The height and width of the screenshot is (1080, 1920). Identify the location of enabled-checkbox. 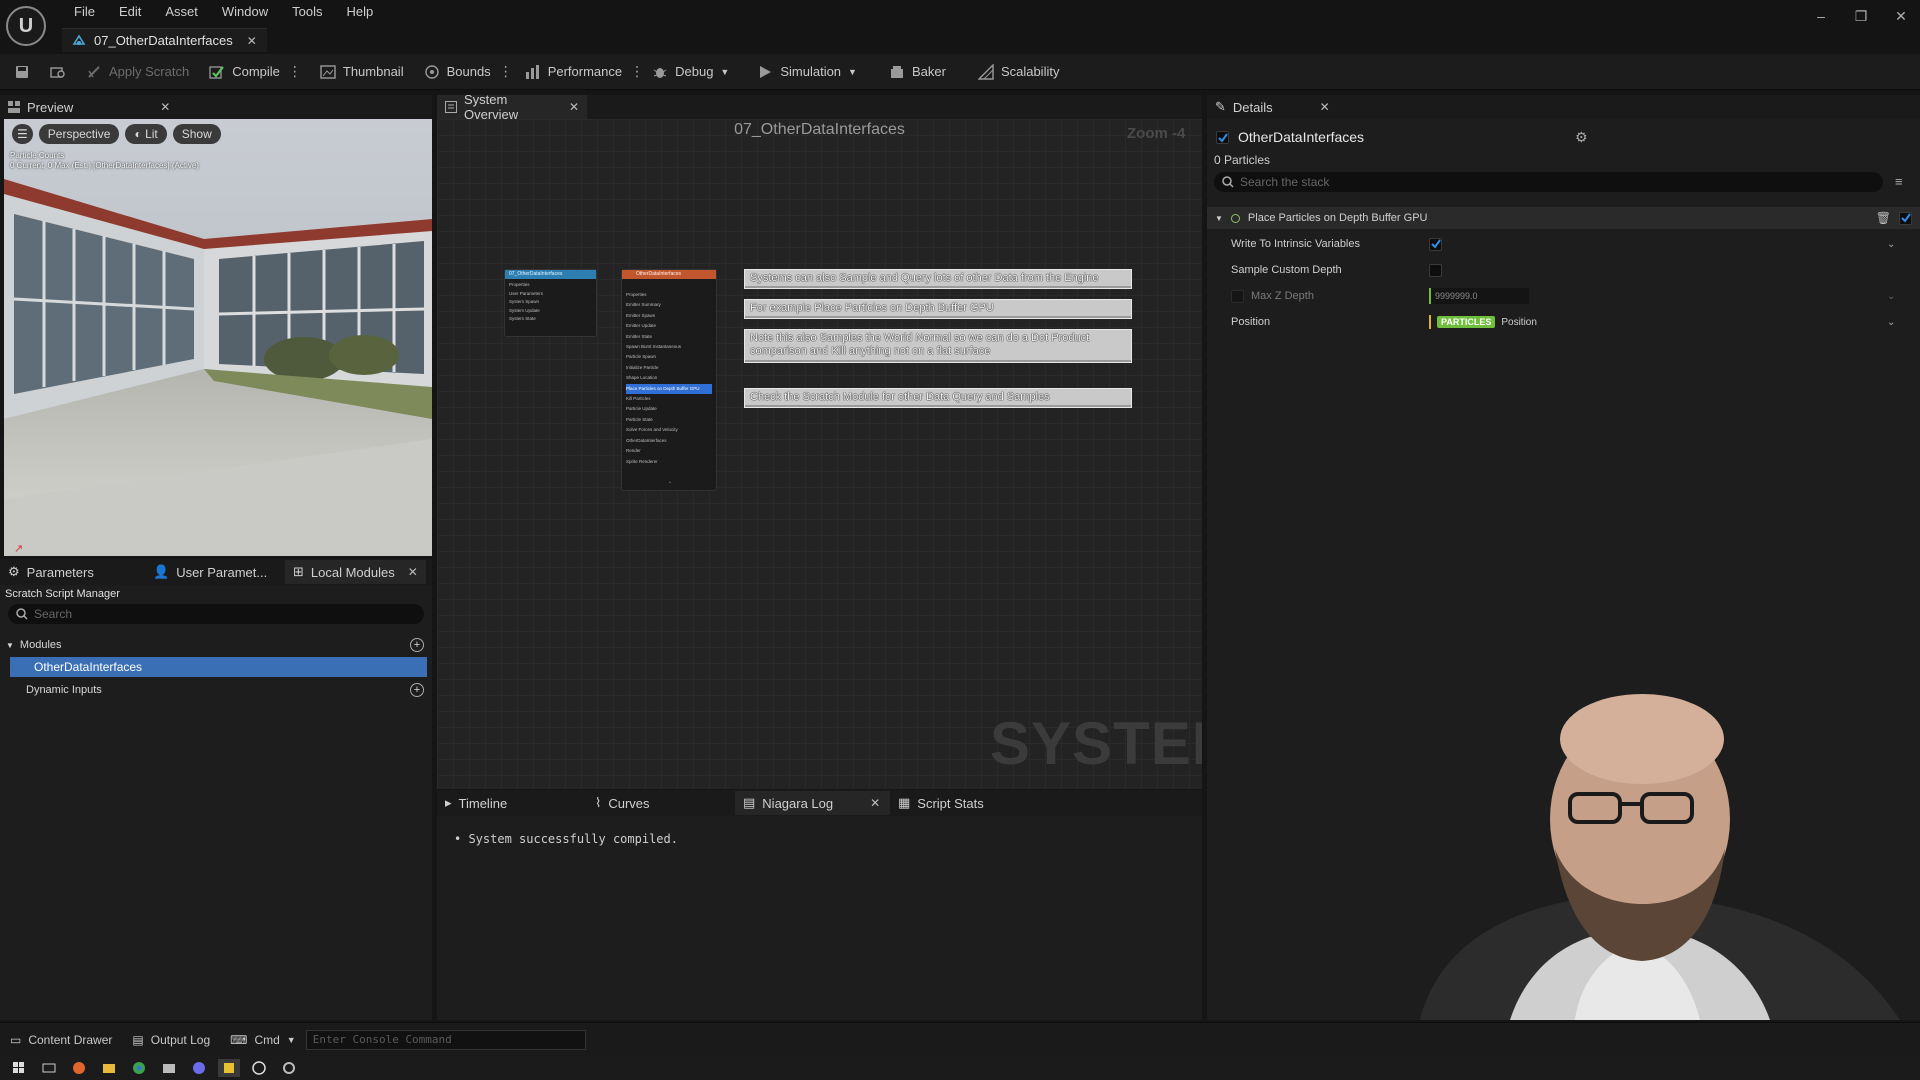
(1222, 137).